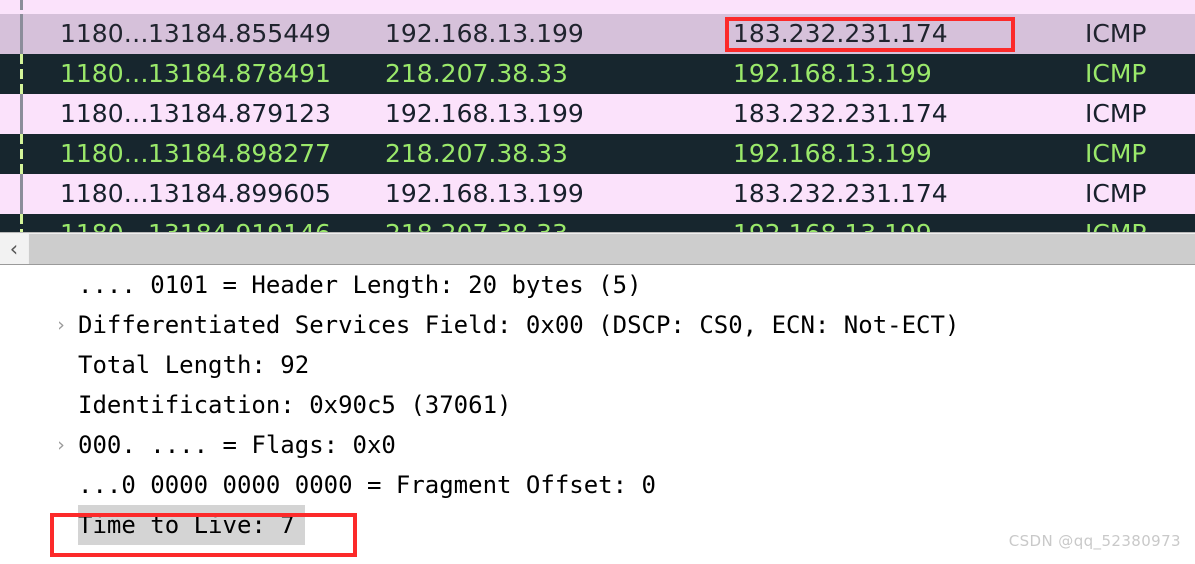 The image size is (1195, 564). Describe the element at coordinates (258, 5) in the screenshot. I see `packet-time-cell: 13180.848421` at that location.